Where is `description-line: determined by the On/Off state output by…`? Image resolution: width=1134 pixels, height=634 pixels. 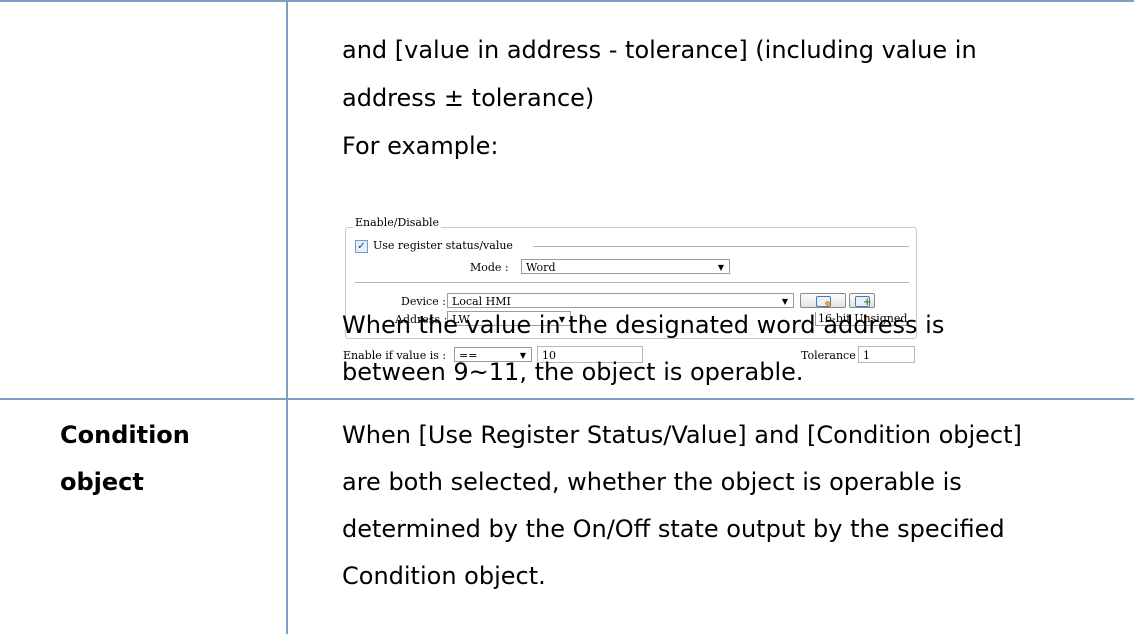 description-line: determined by the On/Off state output by… is located at coordinates (673, 529).